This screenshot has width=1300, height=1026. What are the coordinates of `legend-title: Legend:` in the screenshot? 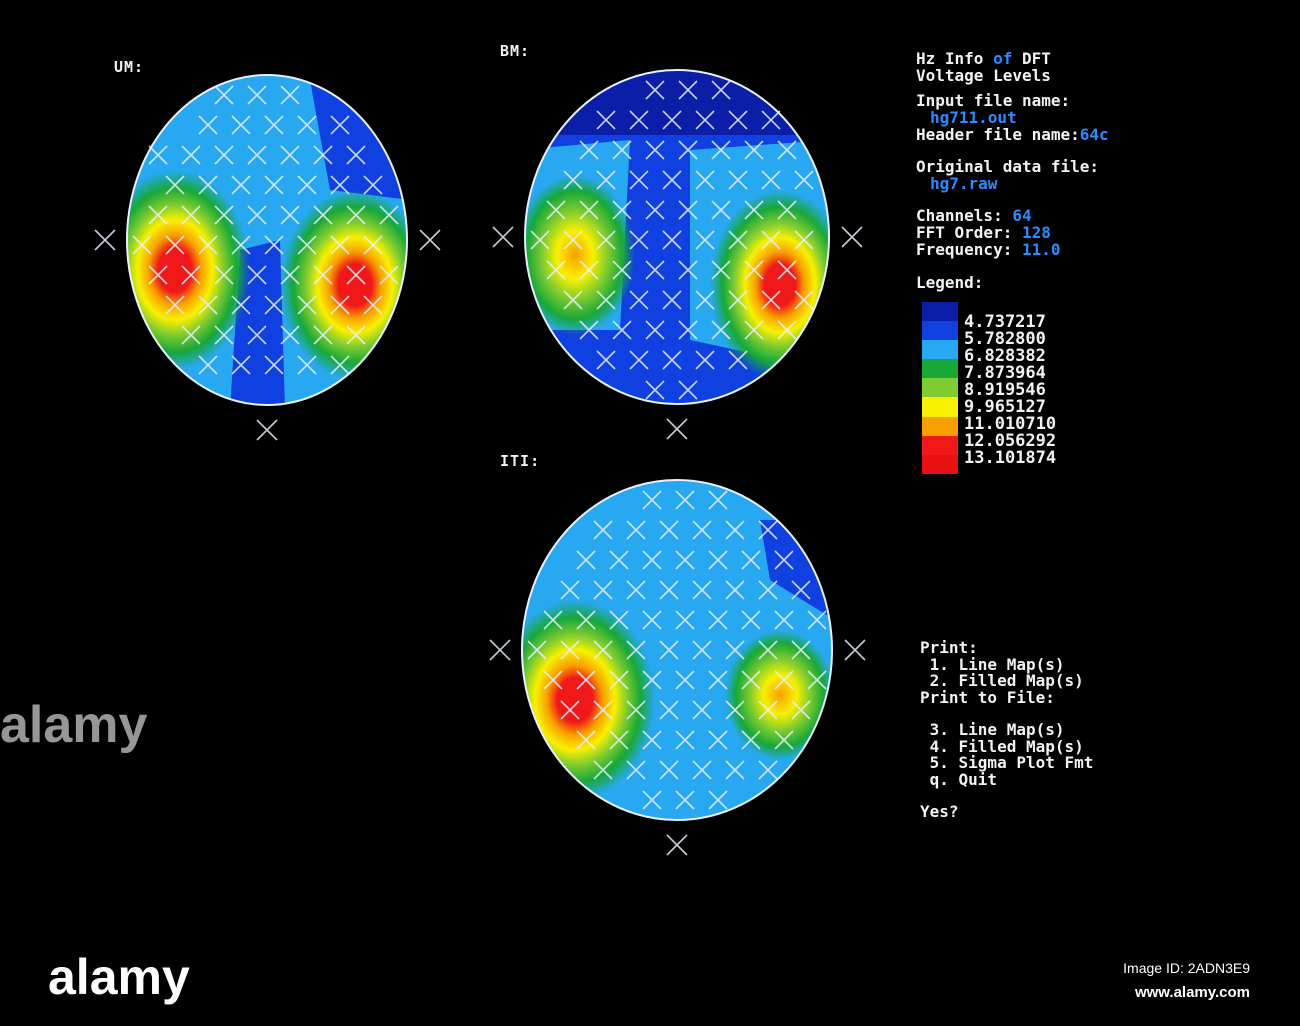 It's located at (950, 282).